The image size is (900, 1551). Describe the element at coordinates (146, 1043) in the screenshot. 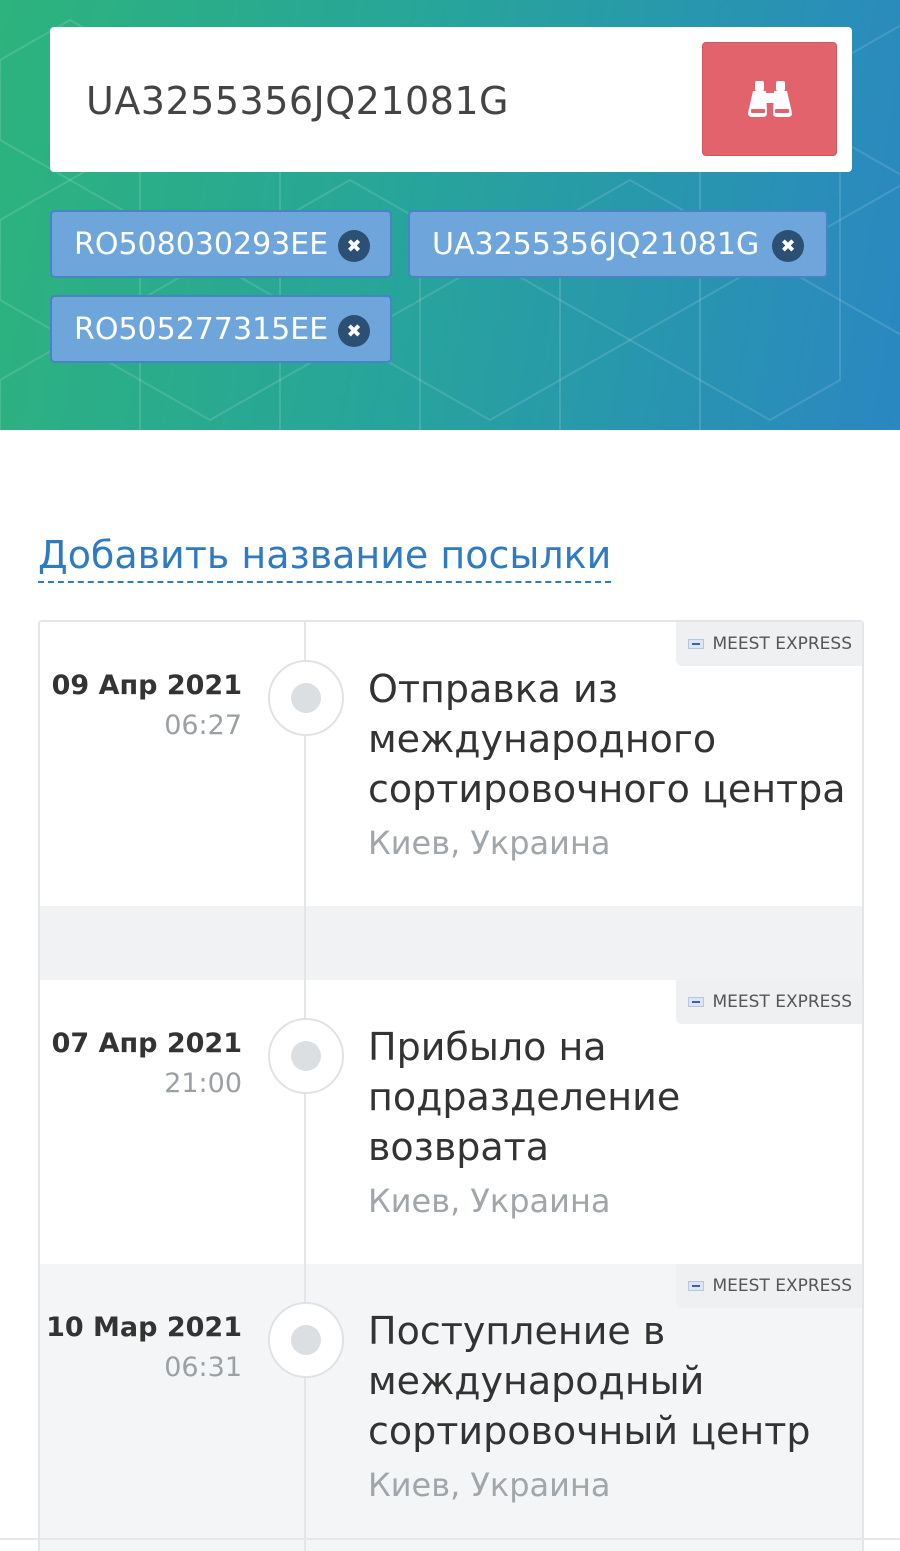

I see `event-date: 07 Апр 2021` at that location.